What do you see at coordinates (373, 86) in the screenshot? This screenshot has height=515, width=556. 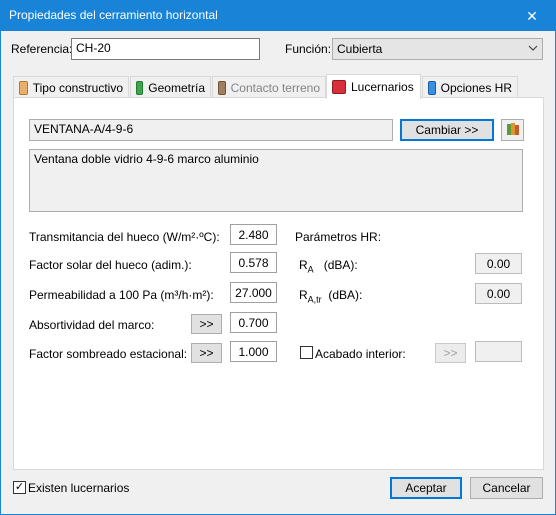 I see `tab-lucernarios: Lucernarios` at bounding box center [373, 86].